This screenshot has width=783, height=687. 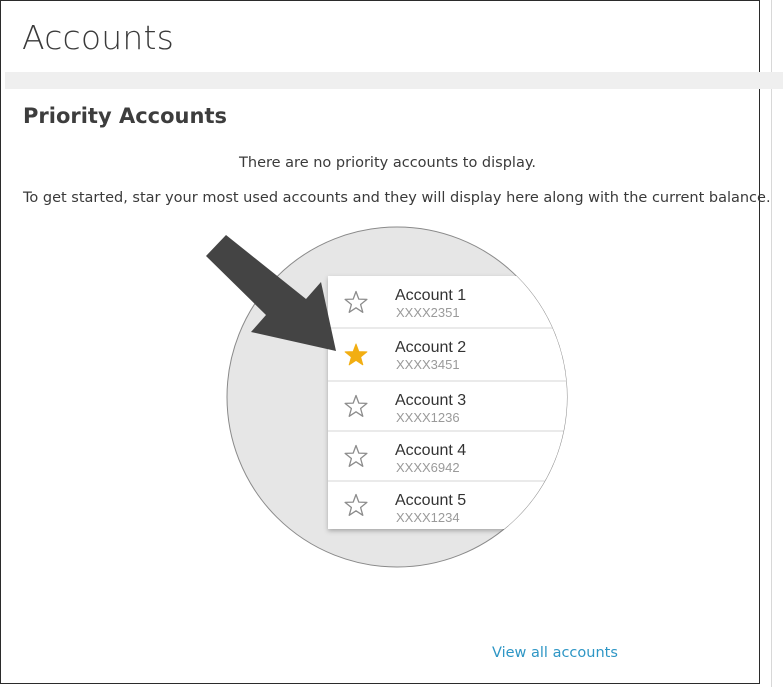 What do you see at coordinates (430, 500) in the screenshot?
I see `account-name: Account 5` at bounding box center [430, 500].